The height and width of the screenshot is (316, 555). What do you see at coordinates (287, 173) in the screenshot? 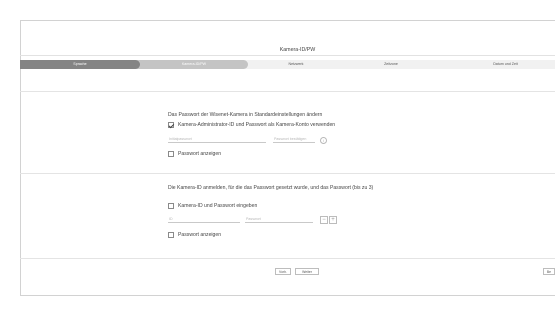
I see `section-divider-middle` at bounding box center [287, 173].